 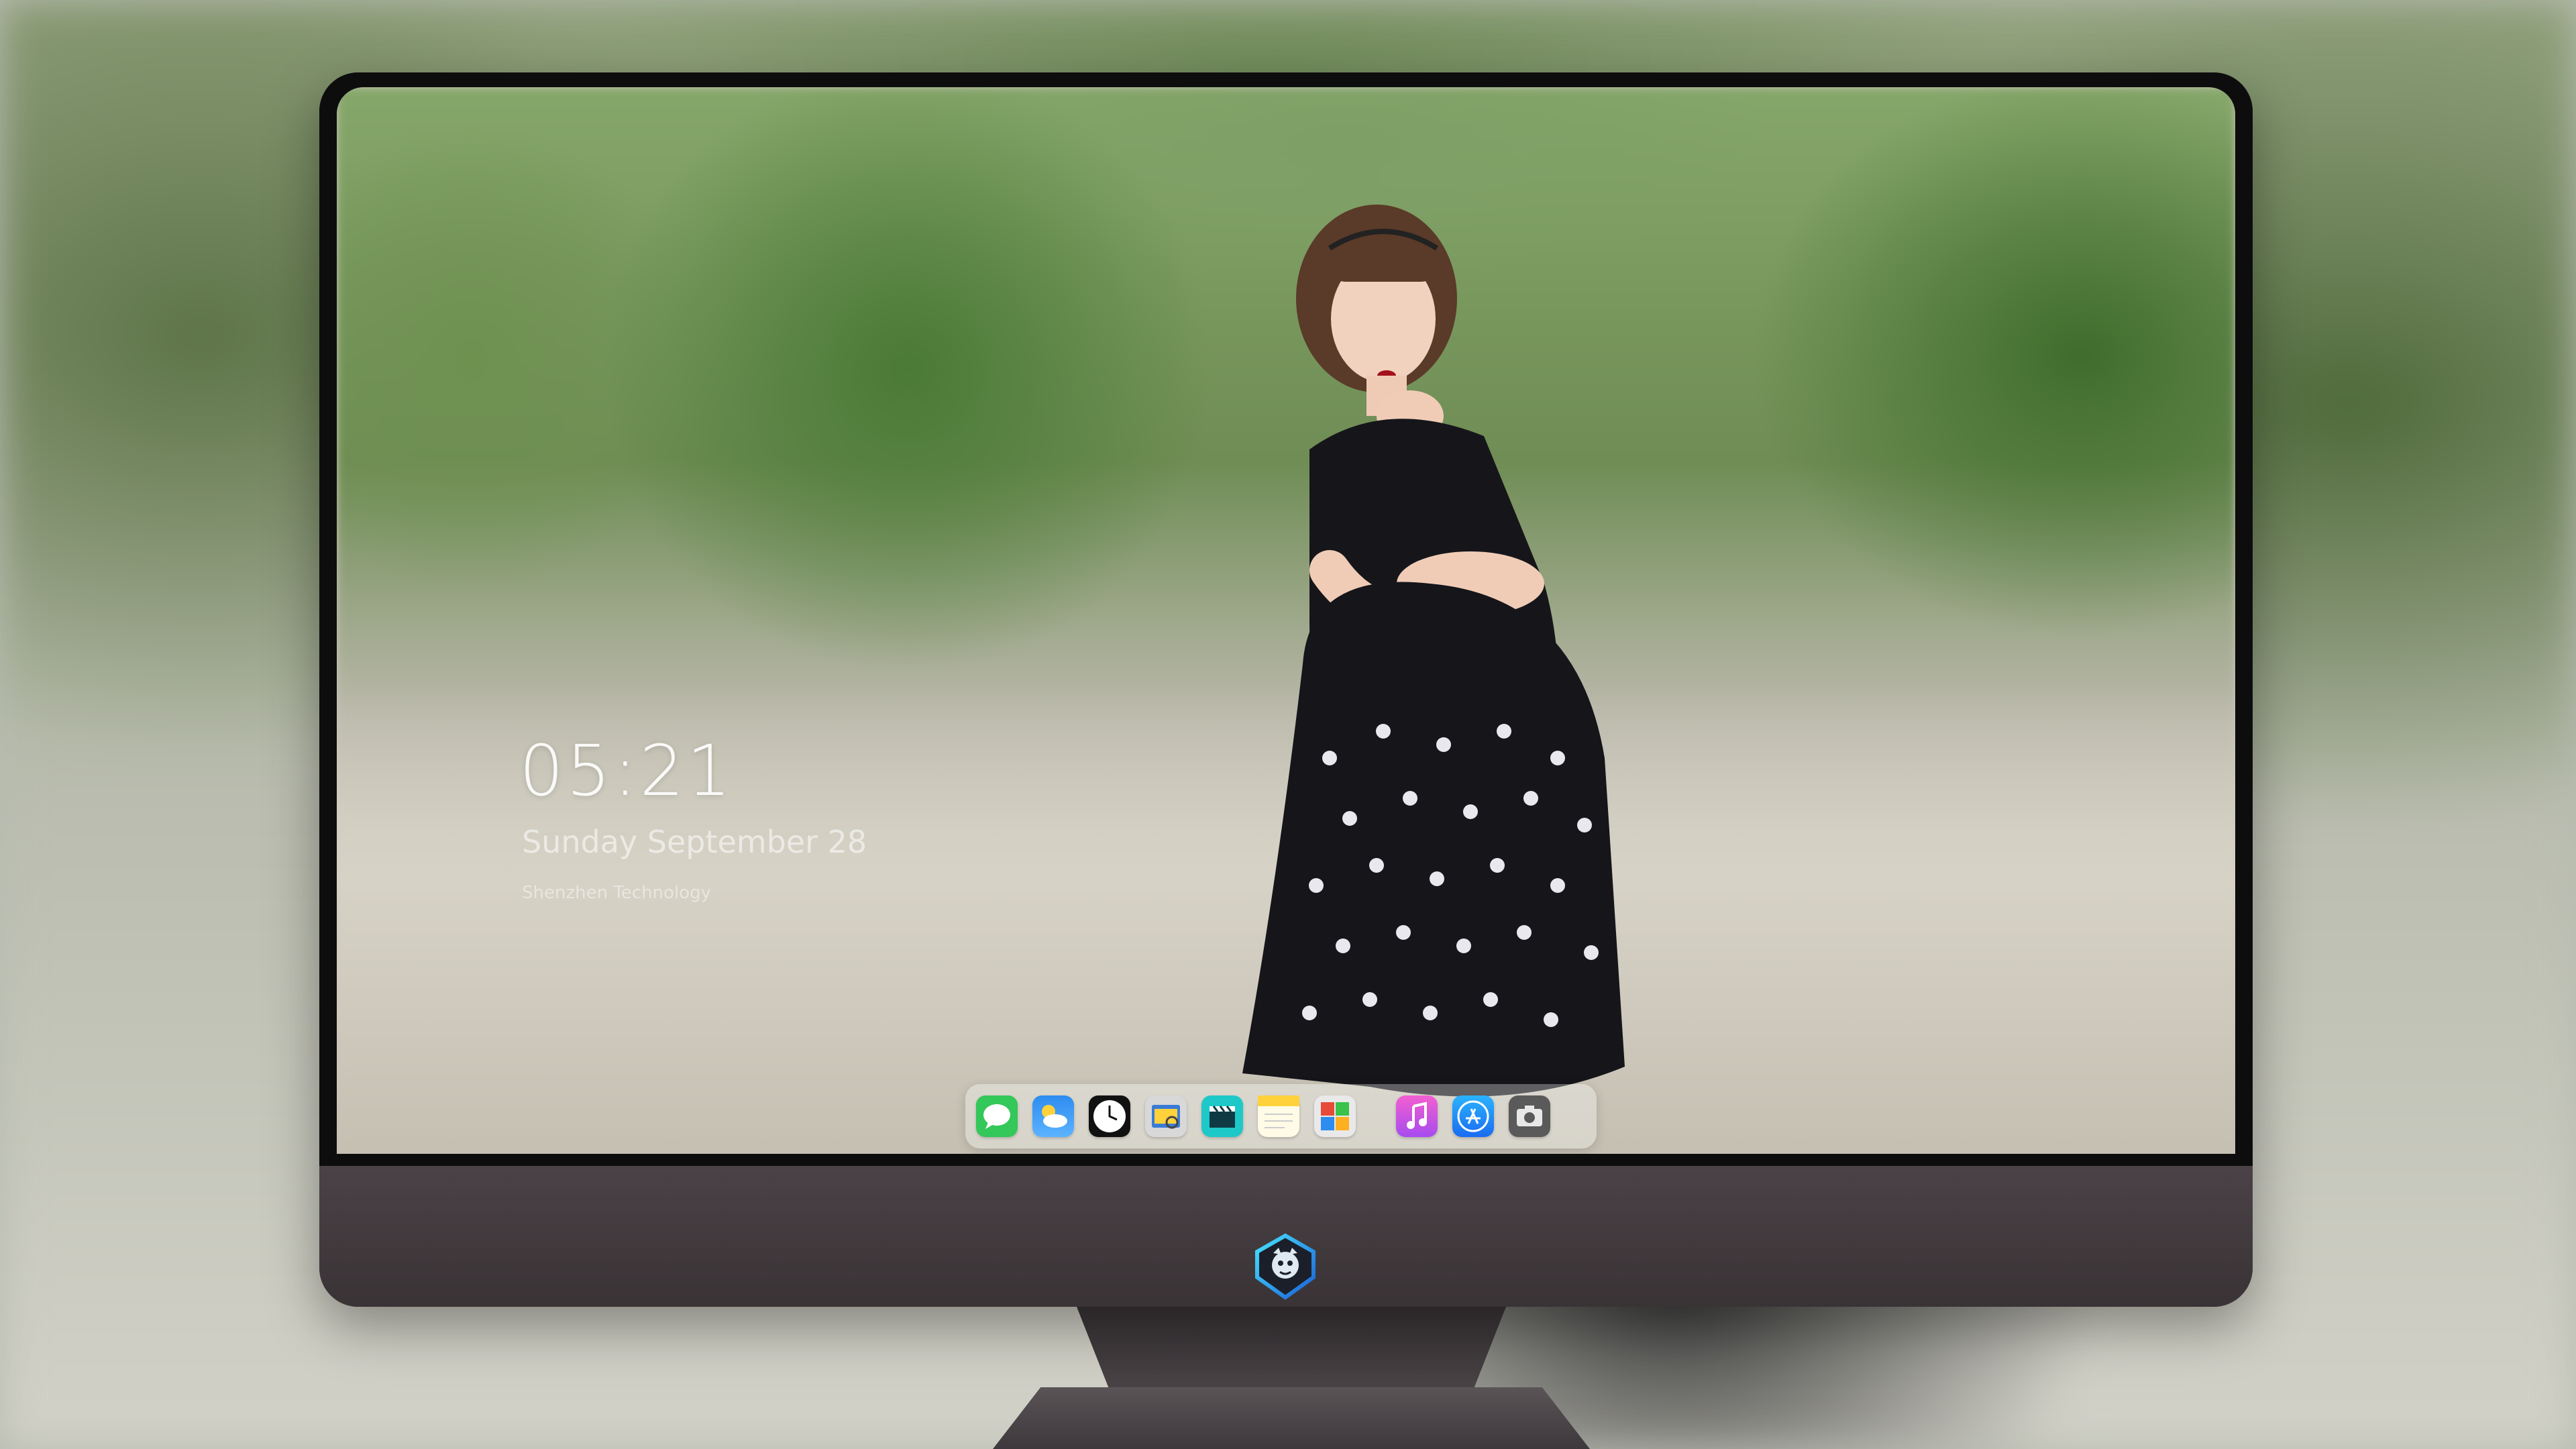 I want to click on dock, so click(x=1281, y=1116).